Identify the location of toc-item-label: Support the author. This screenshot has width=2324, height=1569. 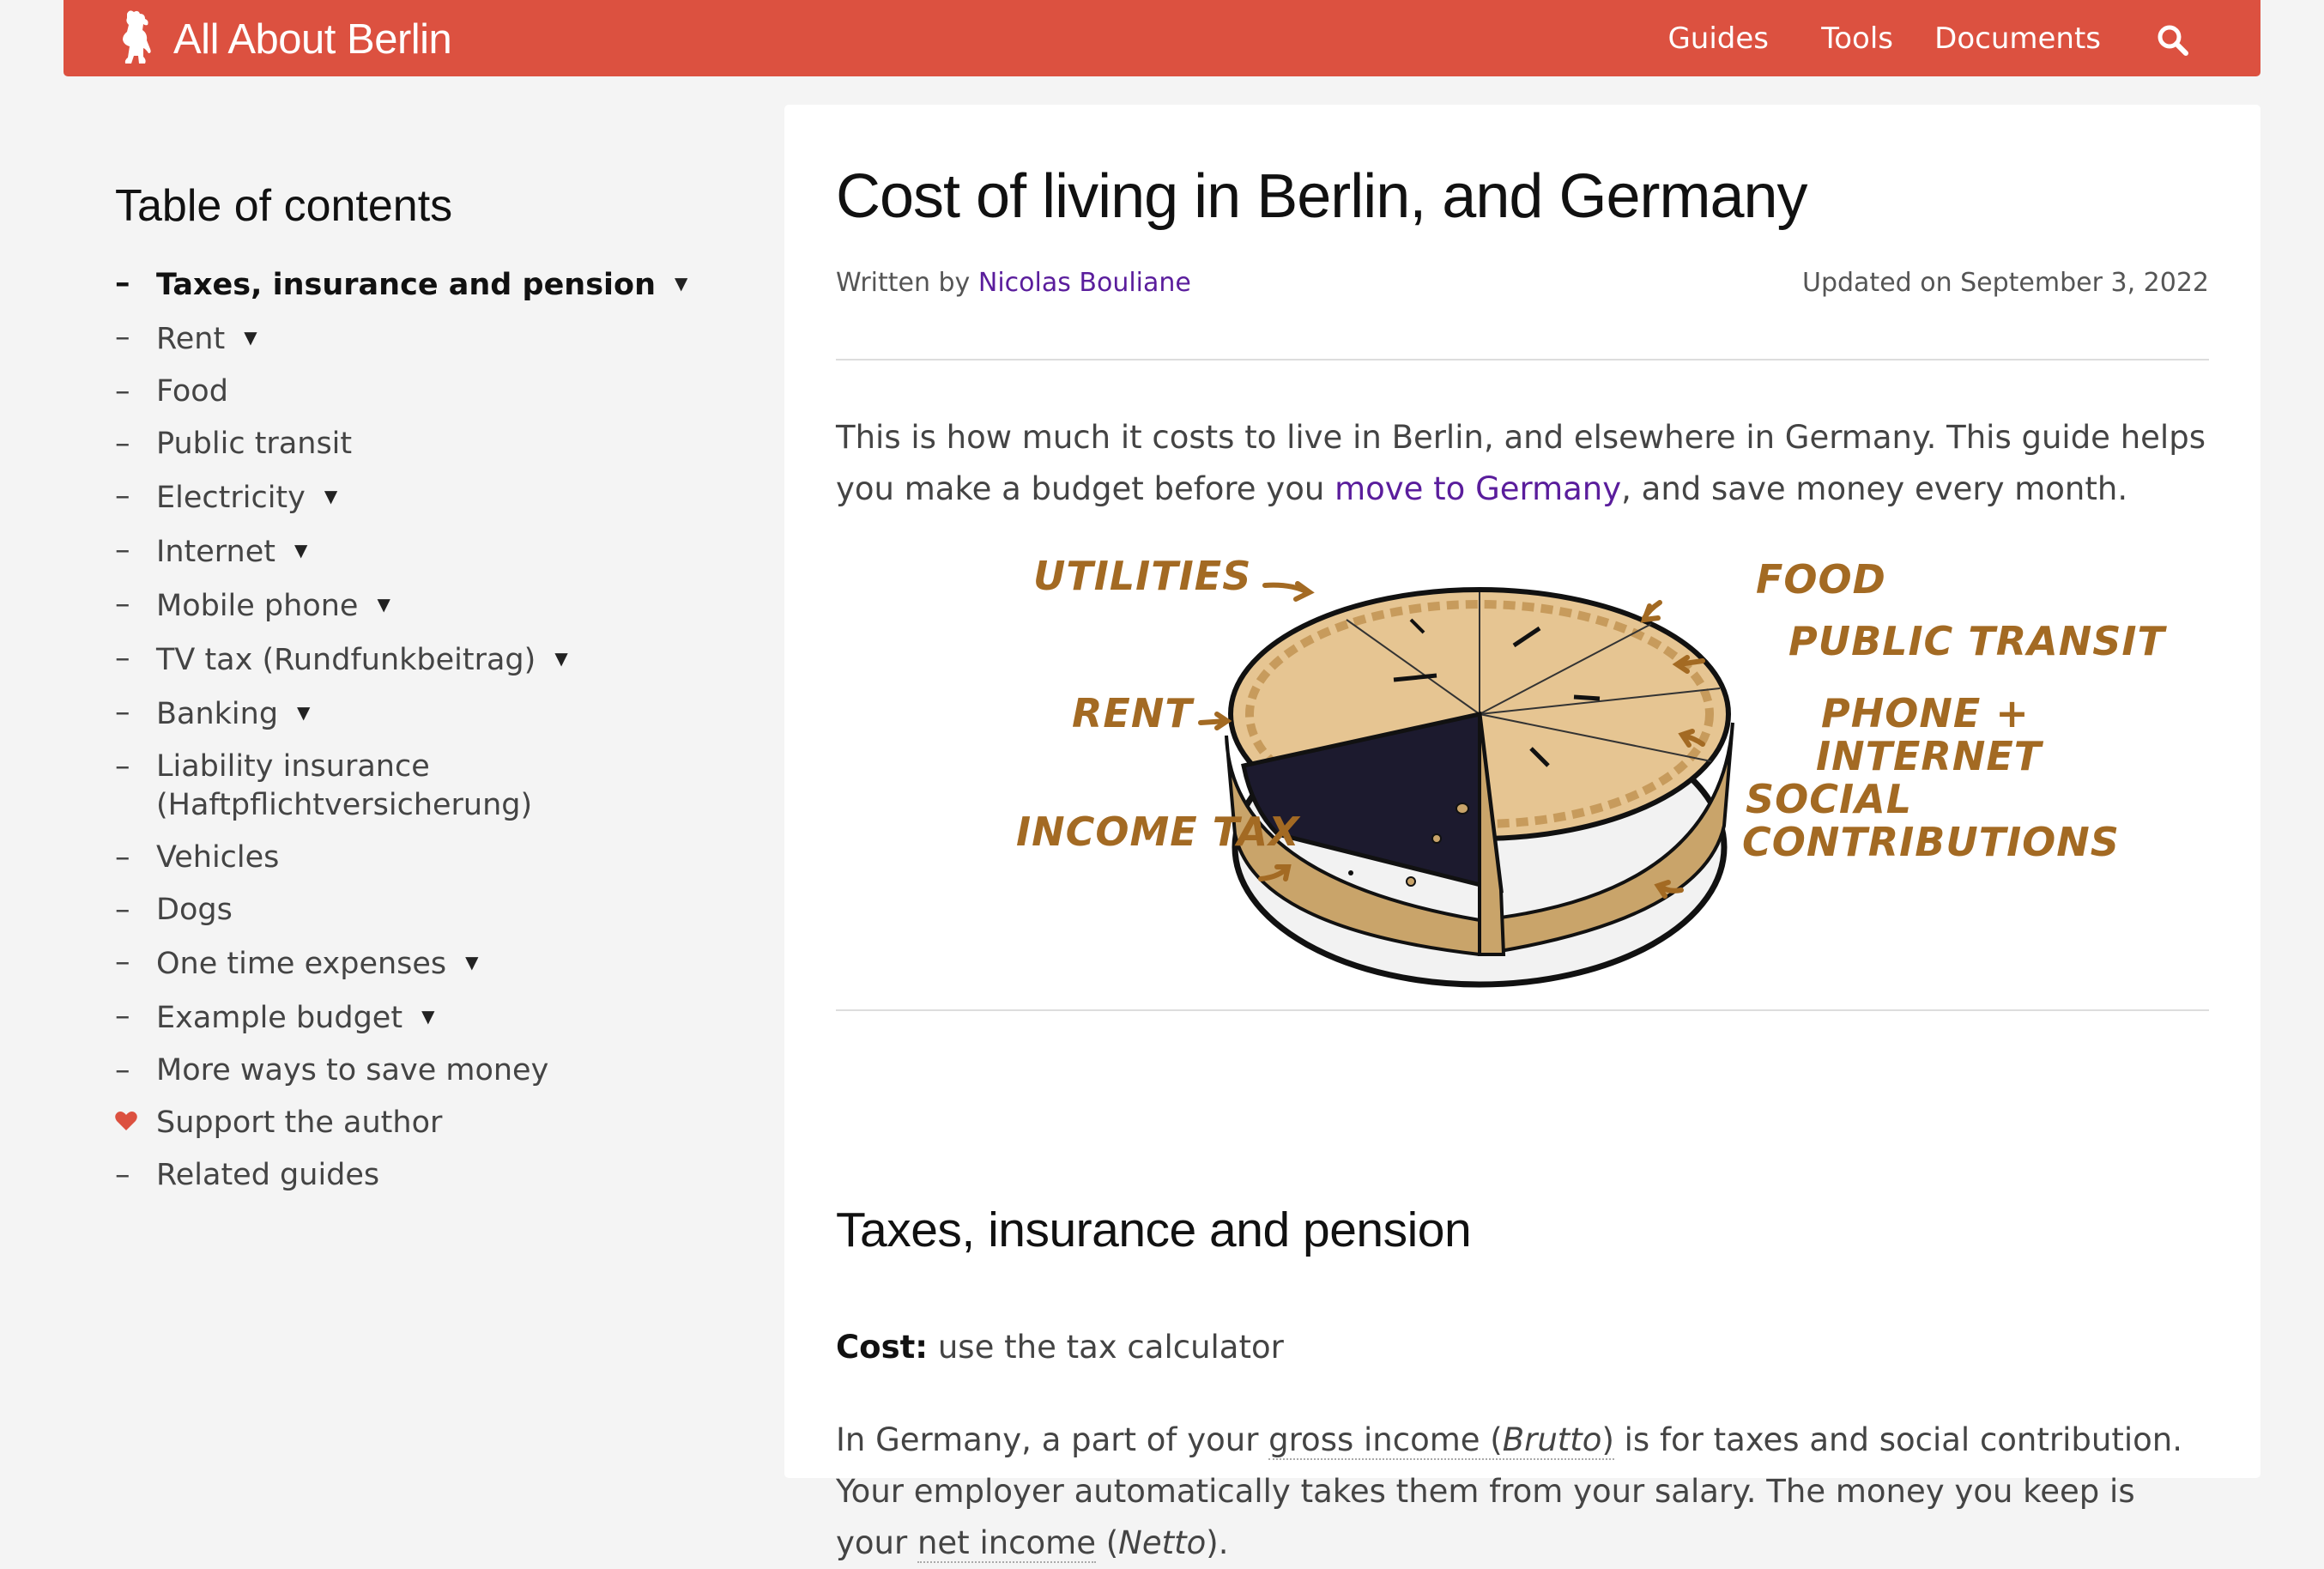
(299, 1123).